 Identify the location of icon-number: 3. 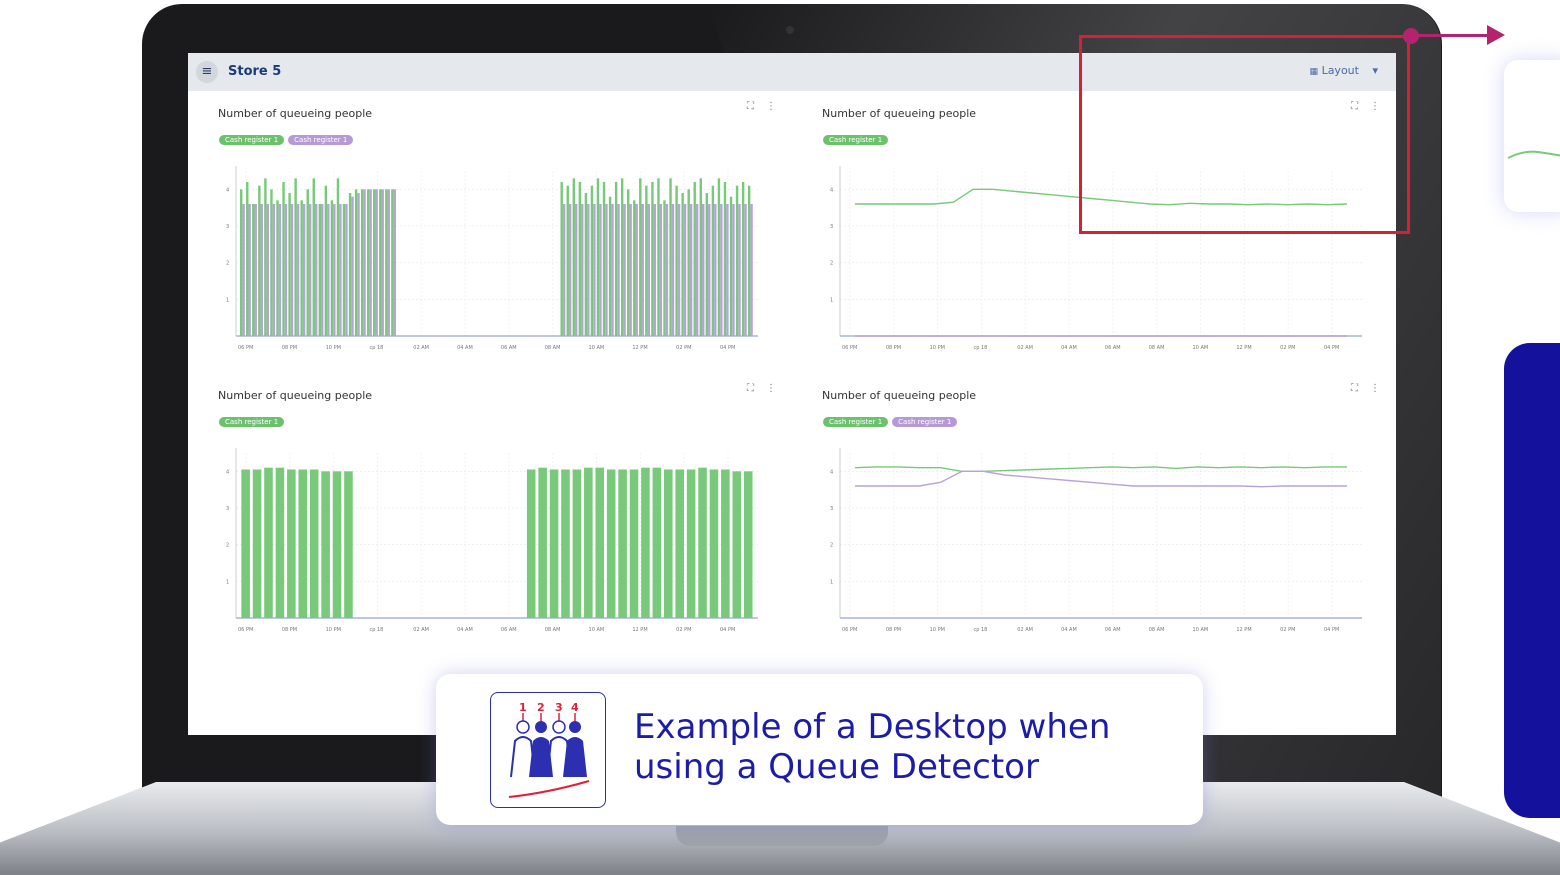
(559, 707).